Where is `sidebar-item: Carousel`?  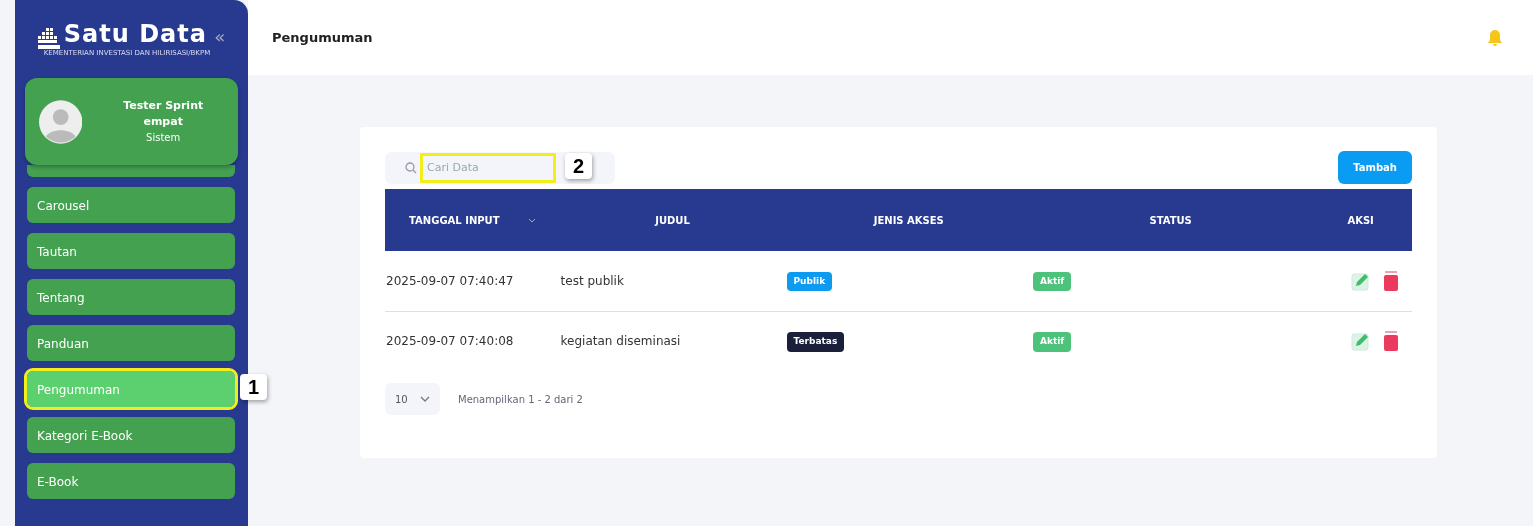
sidebar-item: Carousel is located at coordinates (131, 205).